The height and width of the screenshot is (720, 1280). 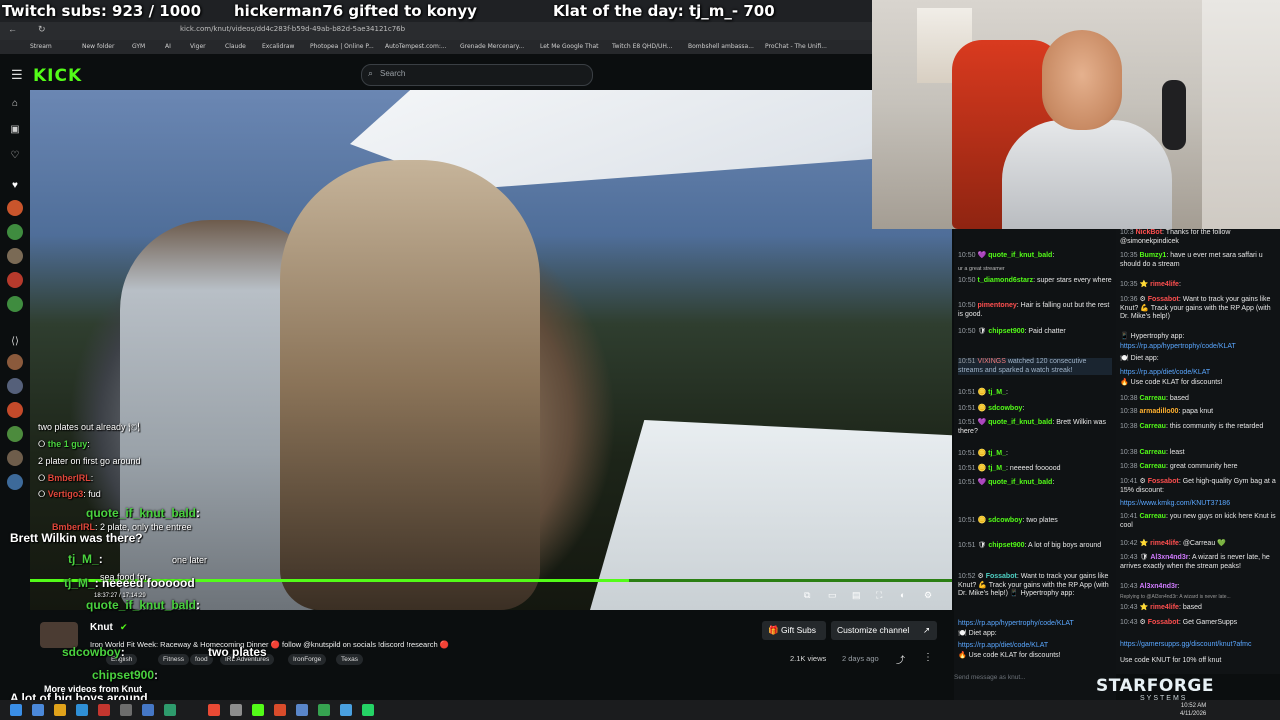 What do you see at coordinates (902, 595) in the screenshot?
I see `speed-icon: ◐` at bounding box center [902, 595].